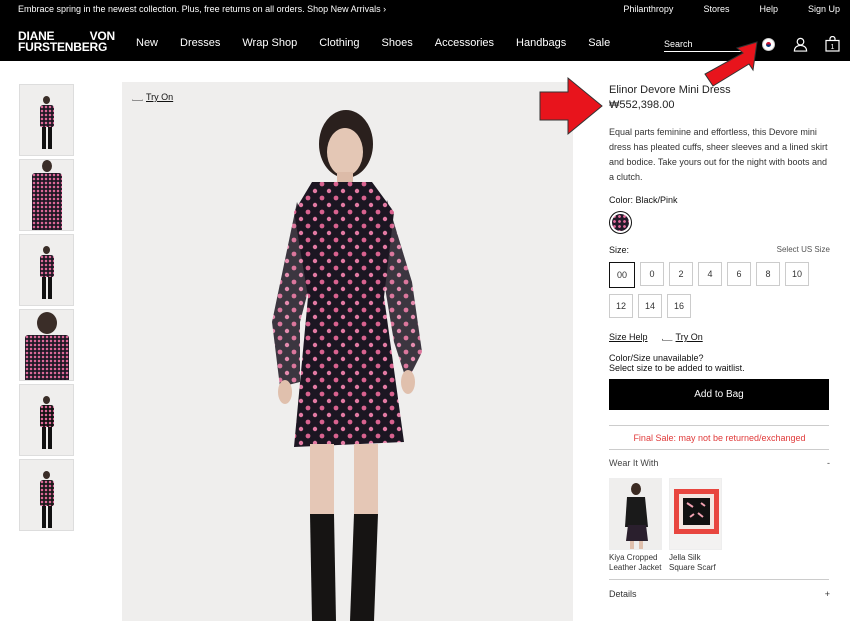  I want to click on expand-icon: +, so click(827, 594).